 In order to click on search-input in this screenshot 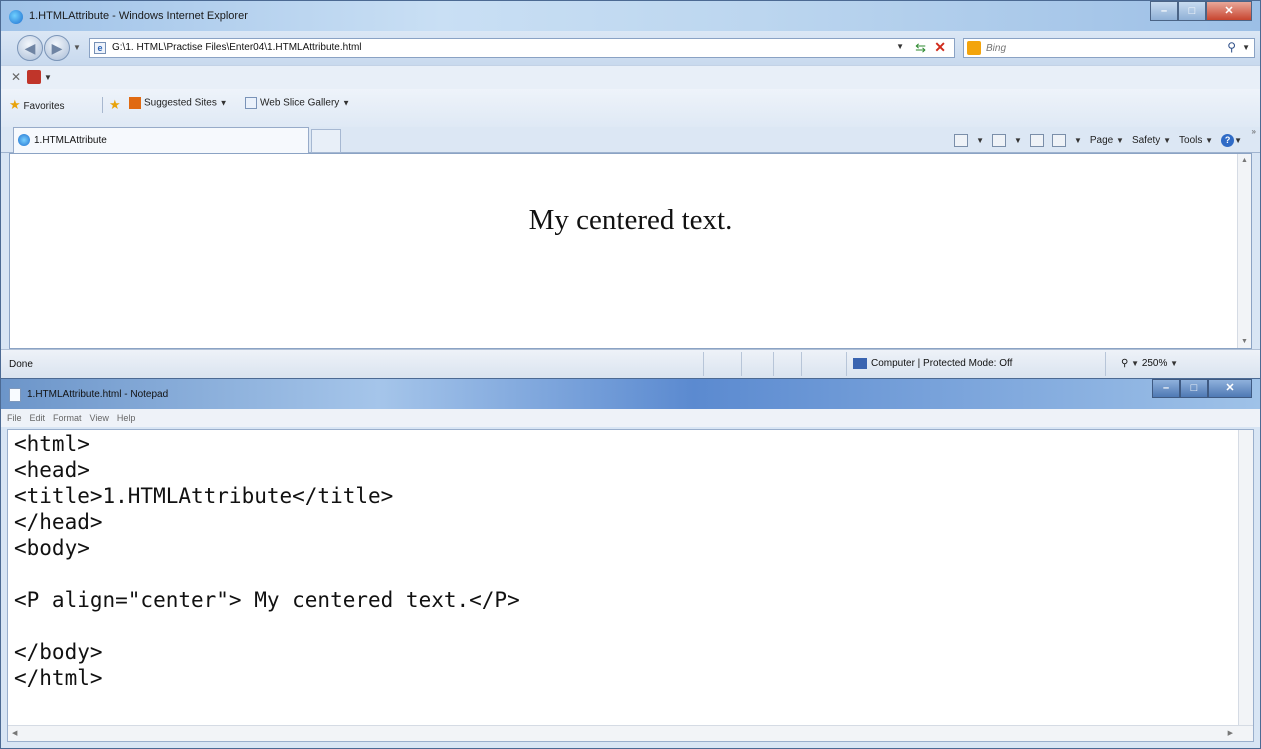, I will do `click(1096, 48)`.